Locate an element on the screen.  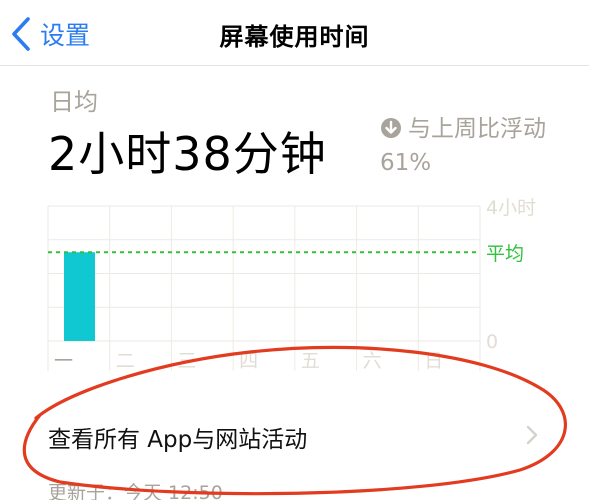
navigation-bar: 设置 屏幕使用时间 is located at coordinates (294, 33).